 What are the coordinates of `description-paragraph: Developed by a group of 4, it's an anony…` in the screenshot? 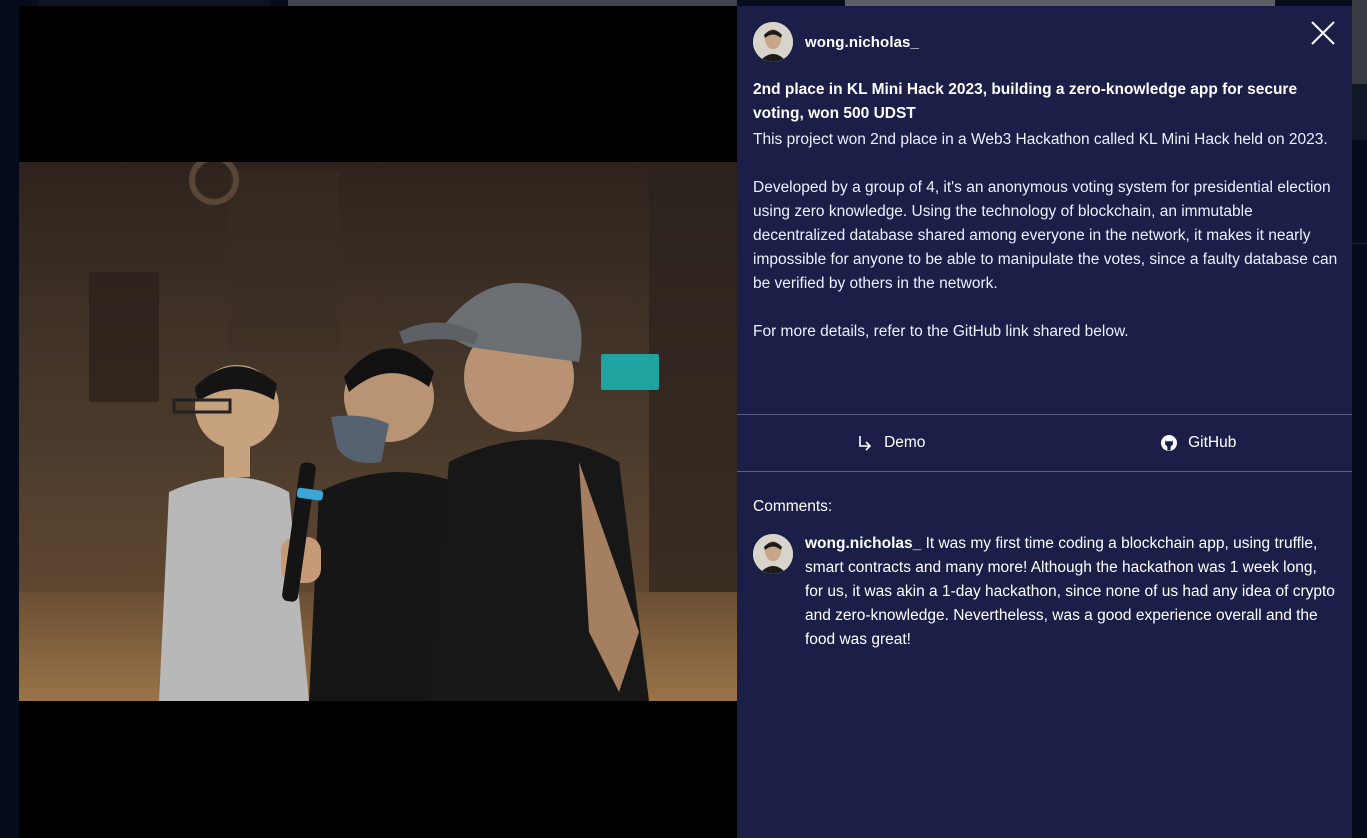 It's located at (1045, 235).